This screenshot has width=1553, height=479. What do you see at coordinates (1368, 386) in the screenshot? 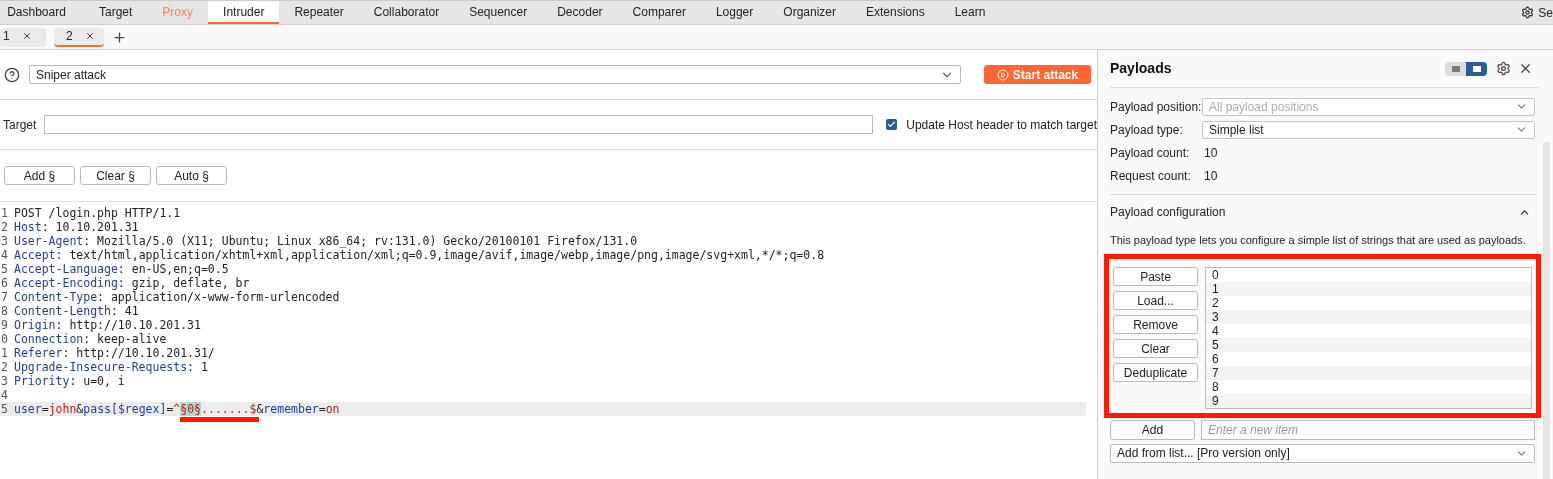
I see `payload-item: 8` at bounding box center [1368, 386].